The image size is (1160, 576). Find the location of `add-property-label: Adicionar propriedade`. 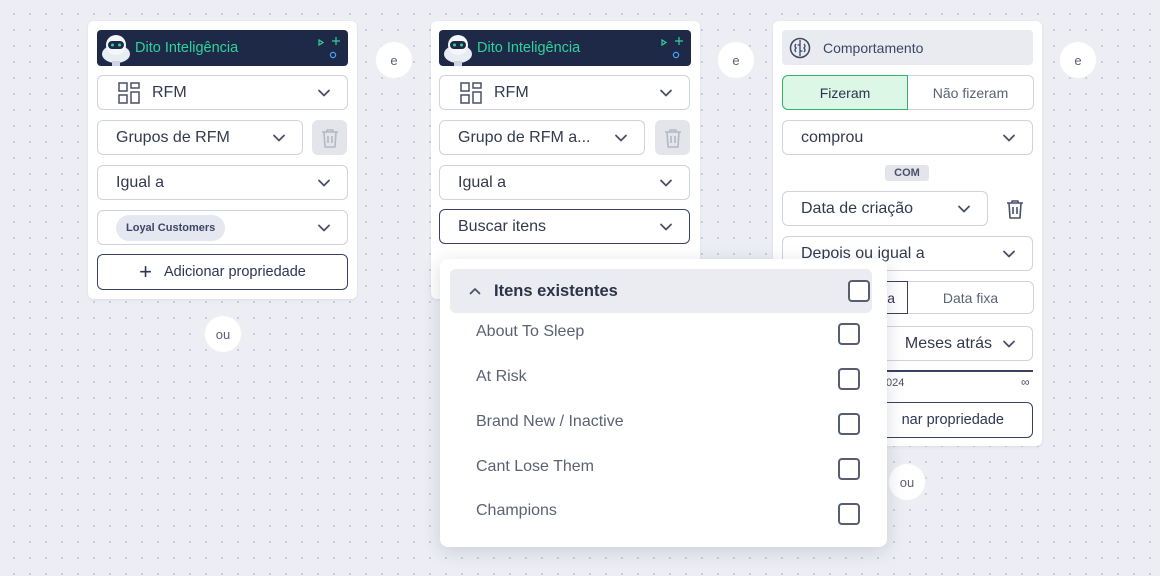

add-property-label: Adicionar propriedade is located at coordinates (234, 272).